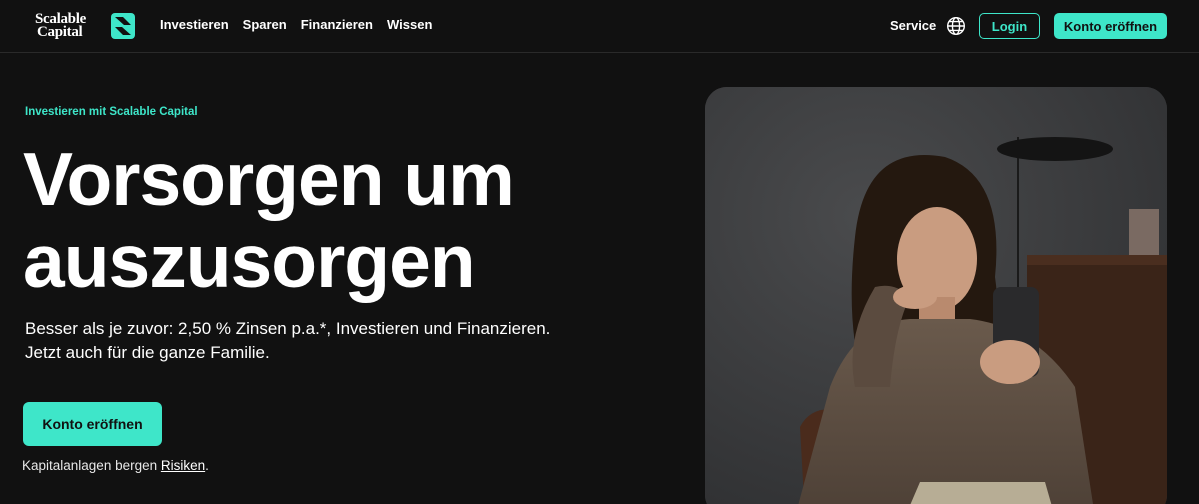 The image size is (1199, 504). I want to click on scalable-capital-logo: Scalable Capital, so click(85, 26).